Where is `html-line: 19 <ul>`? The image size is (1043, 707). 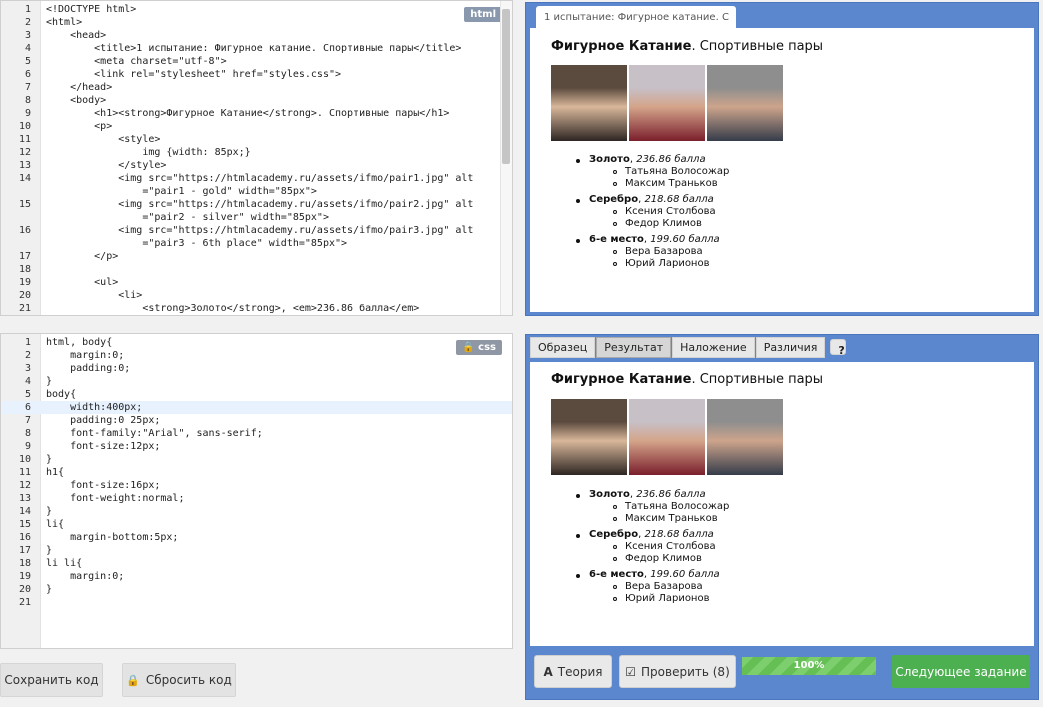 html-line: 19 <ul> is located at coordinates (256, 282).